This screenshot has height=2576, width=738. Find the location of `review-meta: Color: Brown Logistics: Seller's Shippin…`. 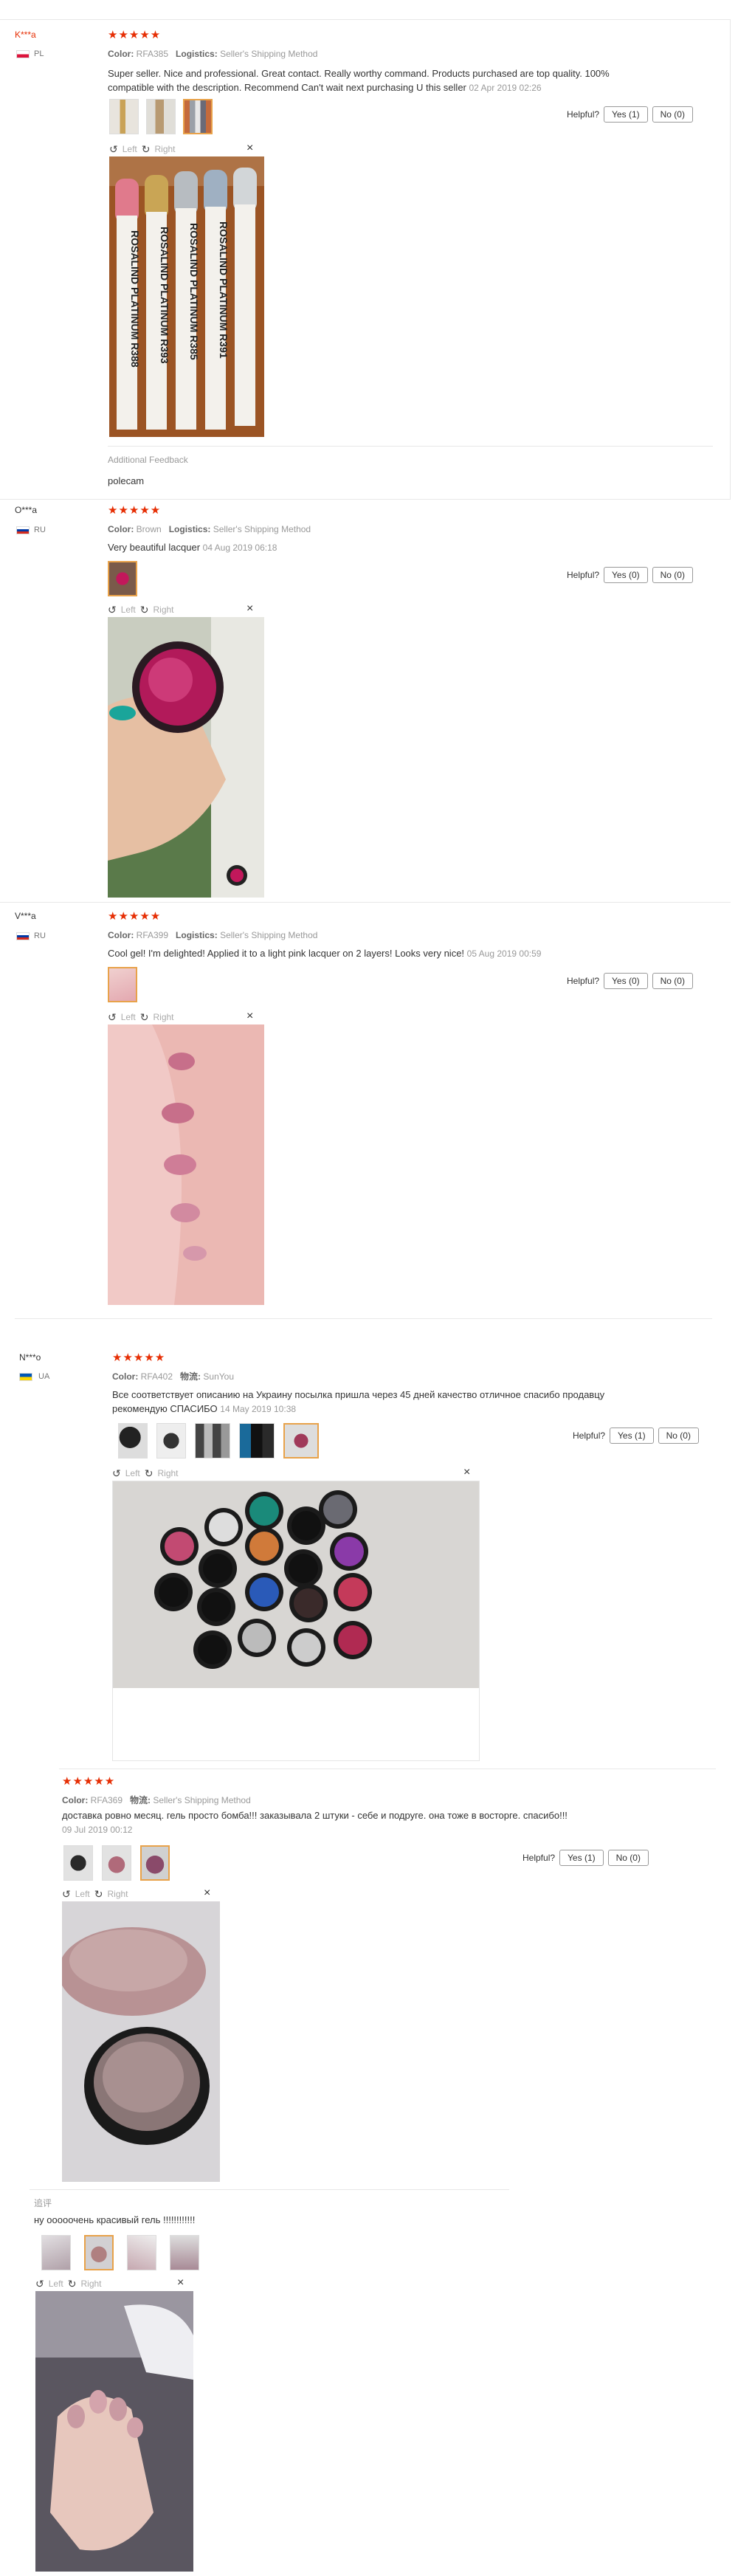

review-meta: Color: Brown Logistics: Seller's Shippin… is located at coordinates (209, 529).